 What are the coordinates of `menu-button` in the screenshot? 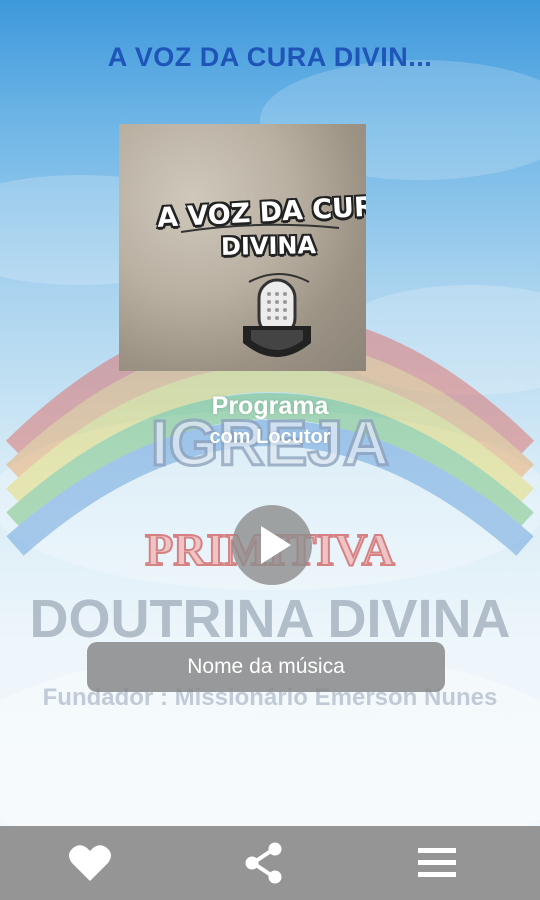 It's located at (437, 863).